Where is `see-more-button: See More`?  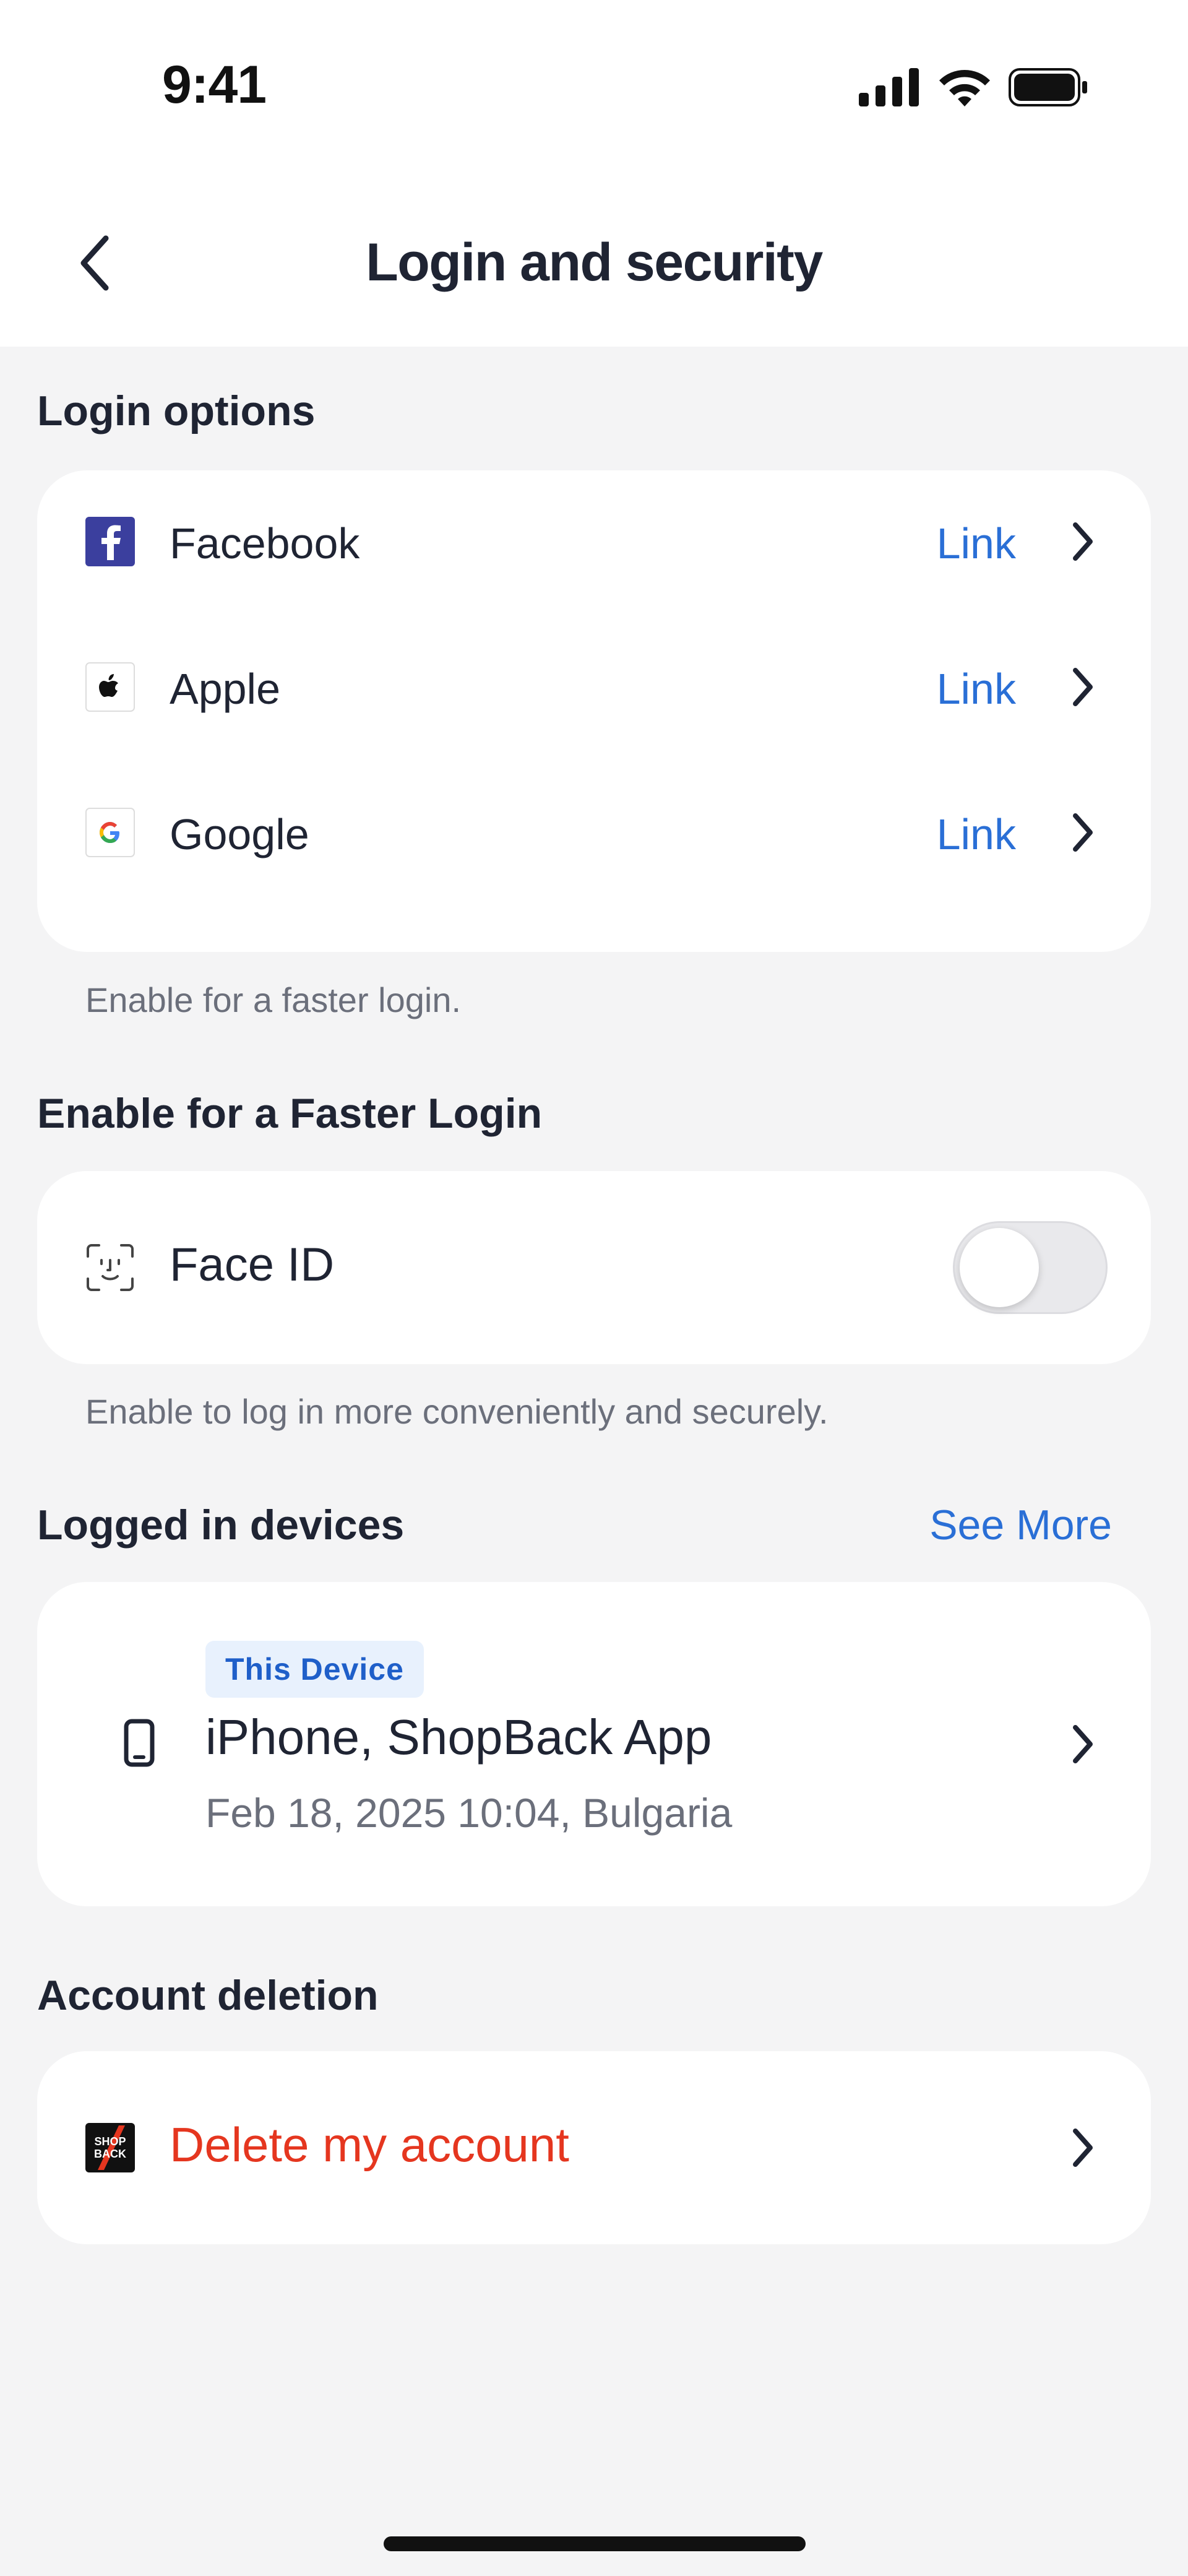 see-more-button: See More is located at coordinates (1021, 1525).